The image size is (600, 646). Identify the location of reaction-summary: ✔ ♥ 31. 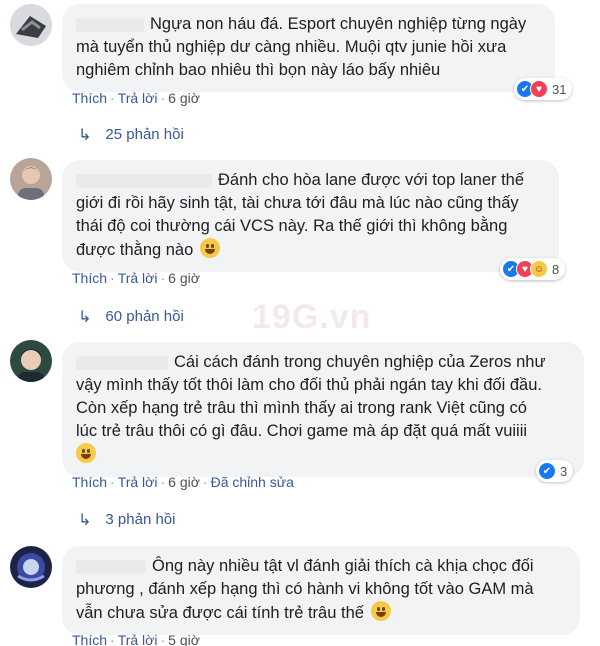
(543, 89).